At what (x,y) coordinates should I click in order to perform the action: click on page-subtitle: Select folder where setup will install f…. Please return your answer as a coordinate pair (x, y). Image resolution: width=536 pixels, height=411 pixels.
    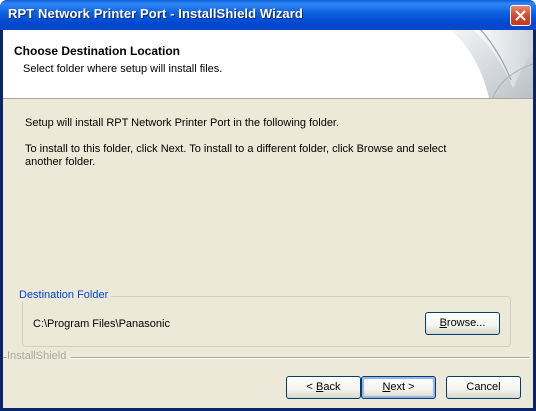
    Looking at the image, I should click on (123, 69).